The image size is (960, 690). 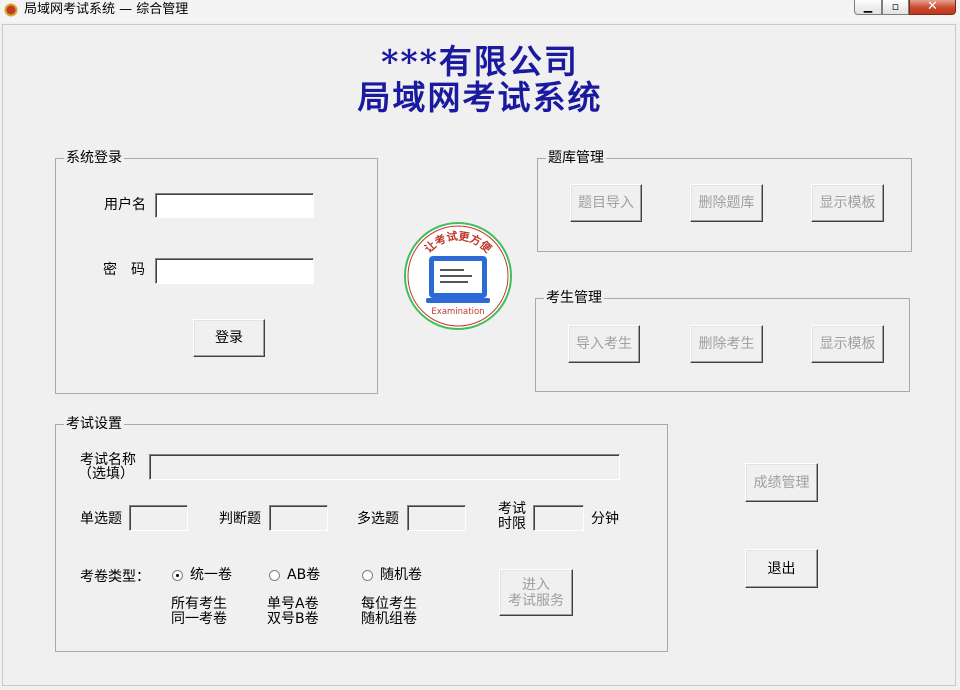 I want to click on examination-logo: 让考试更方便 Examination, so click(x=458, y=276).